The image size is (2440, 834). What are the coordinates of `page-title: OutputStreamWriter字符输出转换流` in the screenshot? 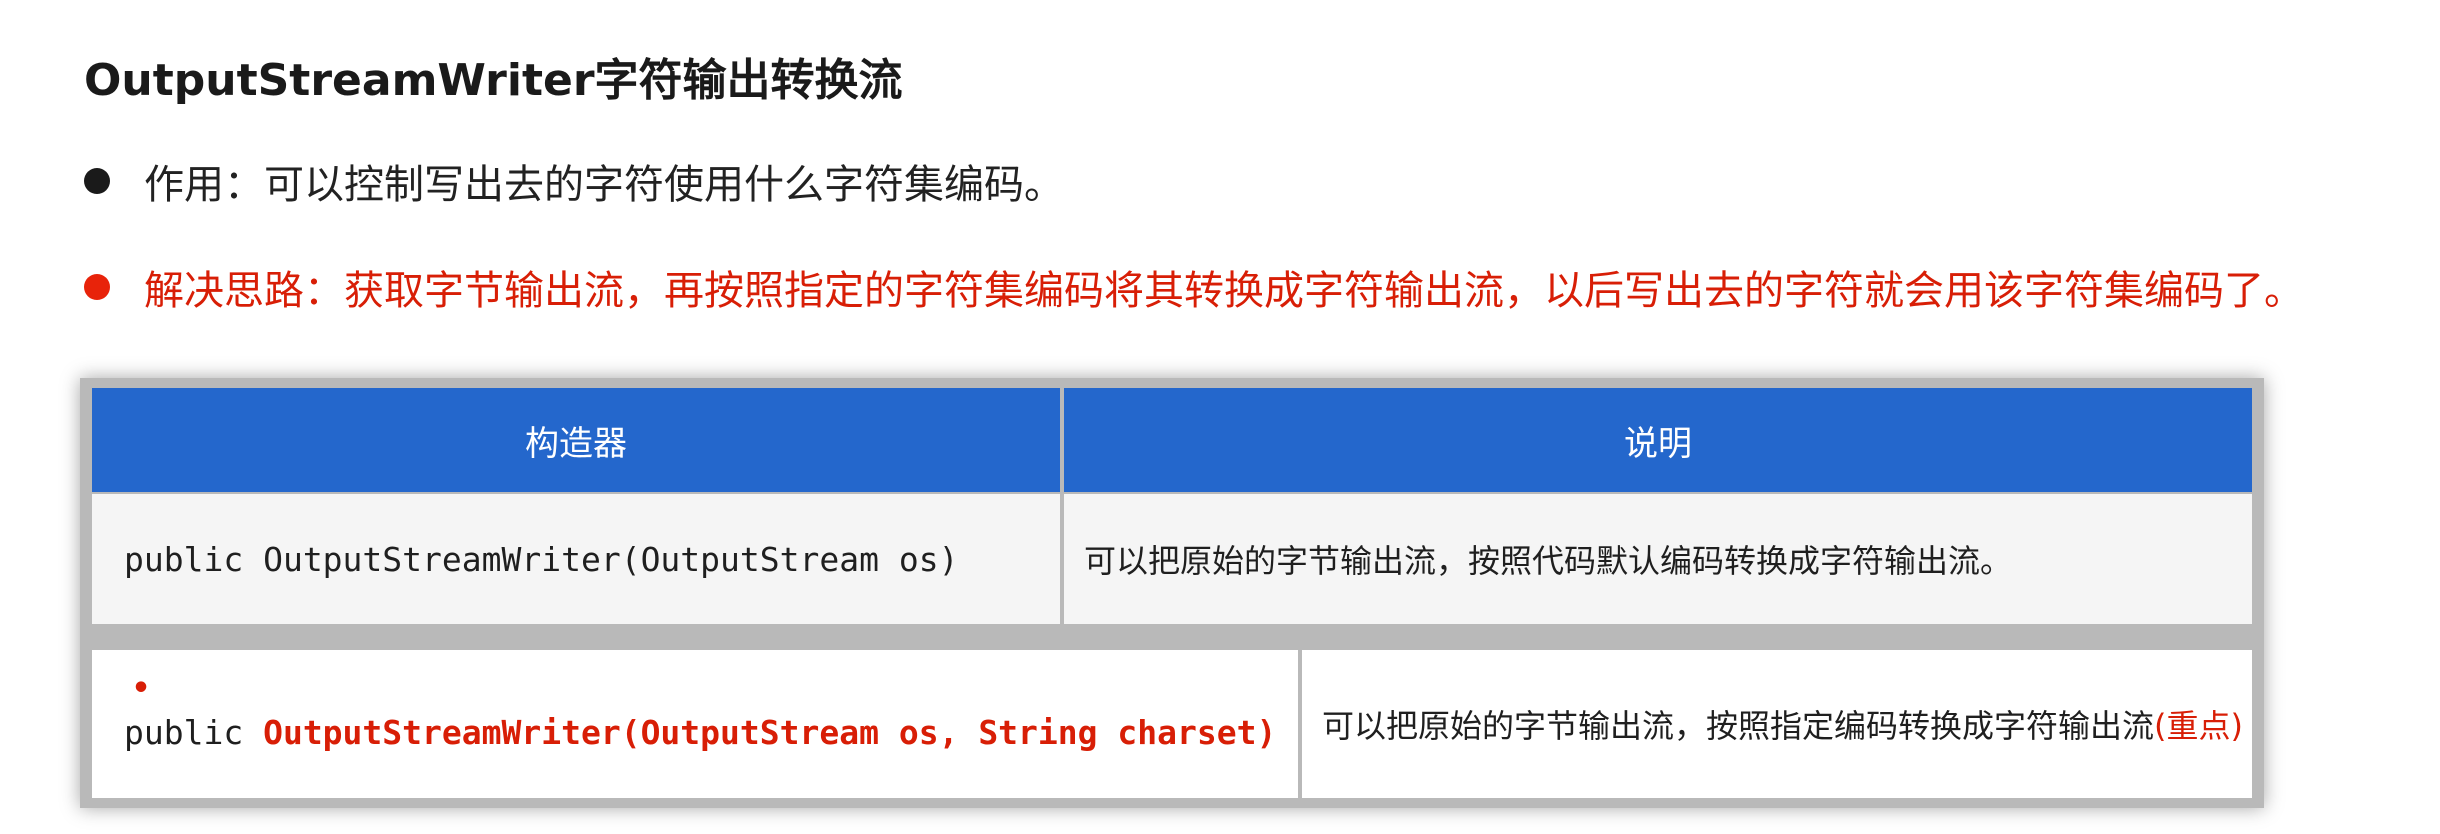 It's located at (493, 80).